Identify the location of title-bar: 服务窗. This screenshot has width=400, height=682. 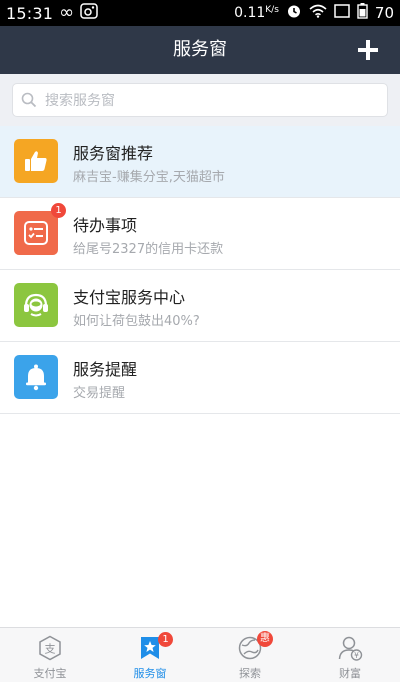
(200, 50).